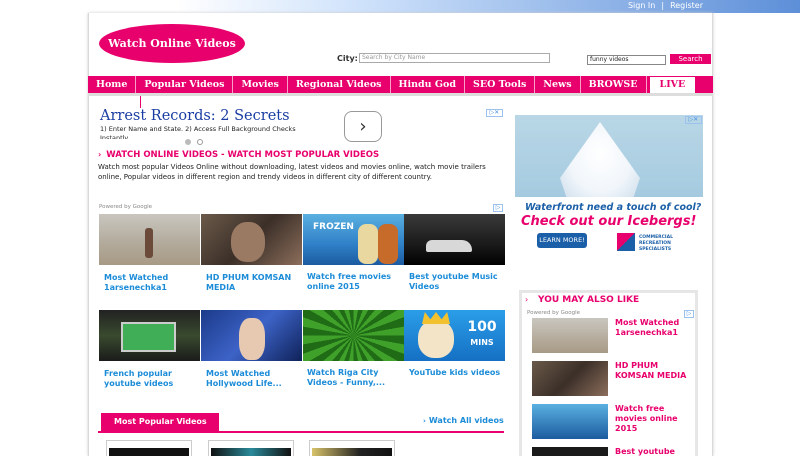  What do you see at coordinates (363, 126) in the screenshot?
I see `ad-next-arrow-icon: ›` at bounding box center [363, 126].